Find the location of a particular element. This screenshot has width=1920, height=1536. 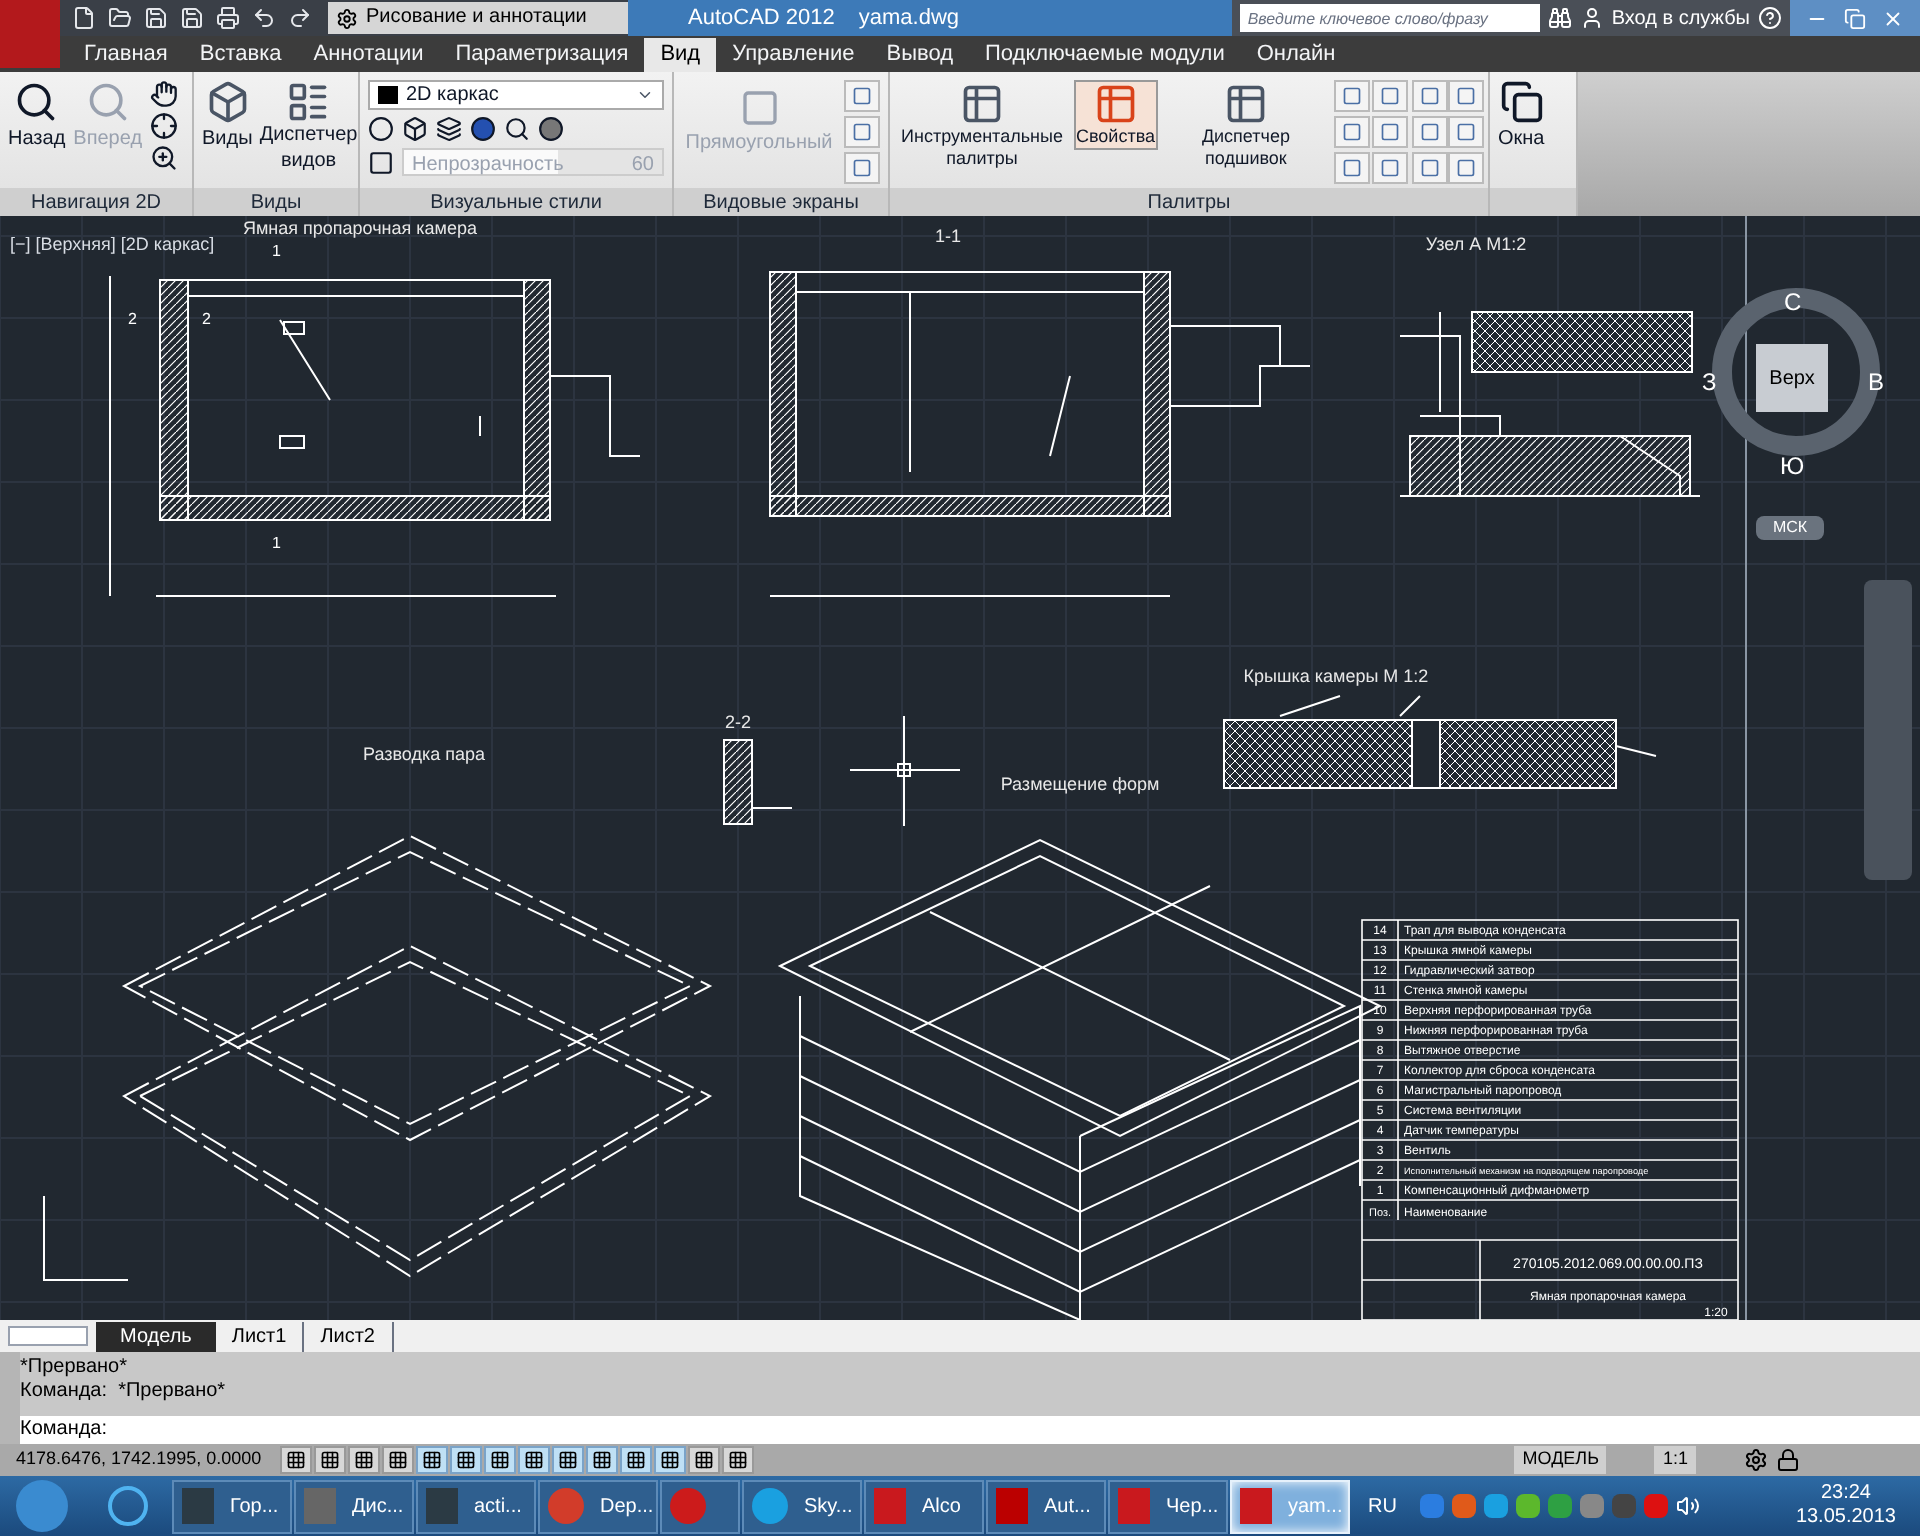

panel-title: Визуальные стили is located at coordinates (516, 202).